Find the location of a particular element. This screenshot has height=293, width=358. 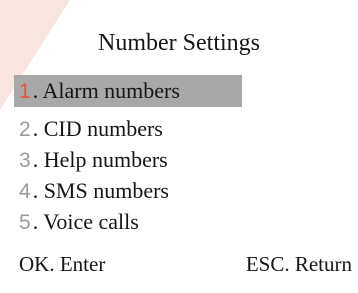

screen-title: Number Settings is located at coordinates (179, 43).